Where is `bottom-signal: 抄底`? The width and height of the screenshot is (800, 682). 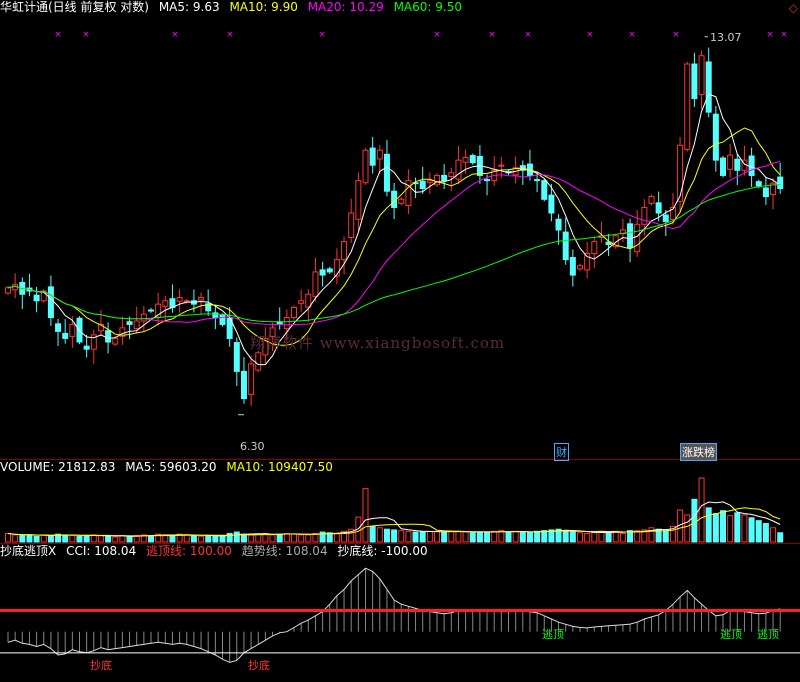
bottom-signal: 抄底 is located at coordinates (259, 665).